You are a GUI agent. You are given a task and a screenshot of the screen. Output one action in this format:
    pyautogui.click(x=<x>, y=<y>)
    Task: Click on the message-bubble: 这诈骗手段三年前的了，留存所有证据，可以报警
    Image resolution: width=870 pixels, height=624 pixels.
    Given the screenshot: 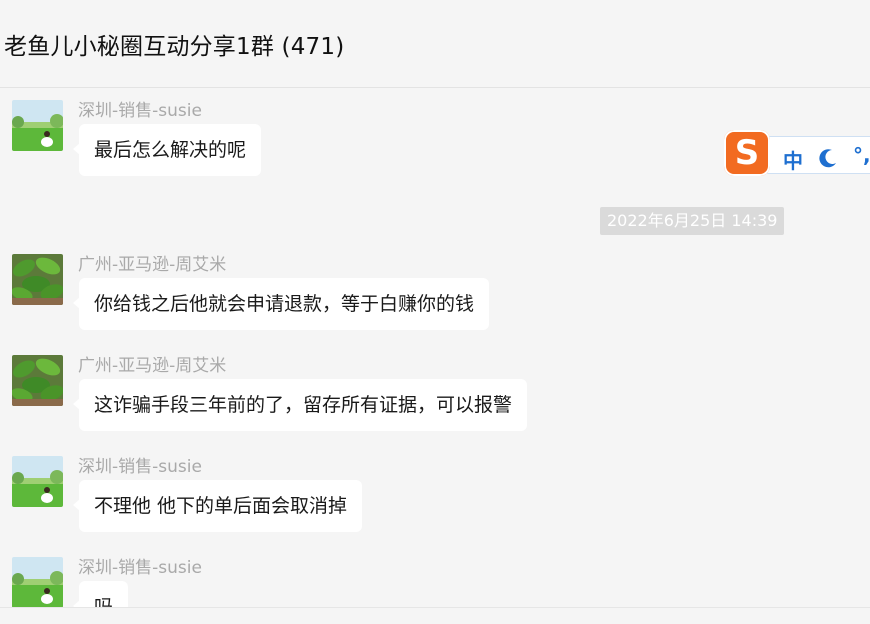 What is the action you would take?
    pyautogui.click(x=300, y=405)
    